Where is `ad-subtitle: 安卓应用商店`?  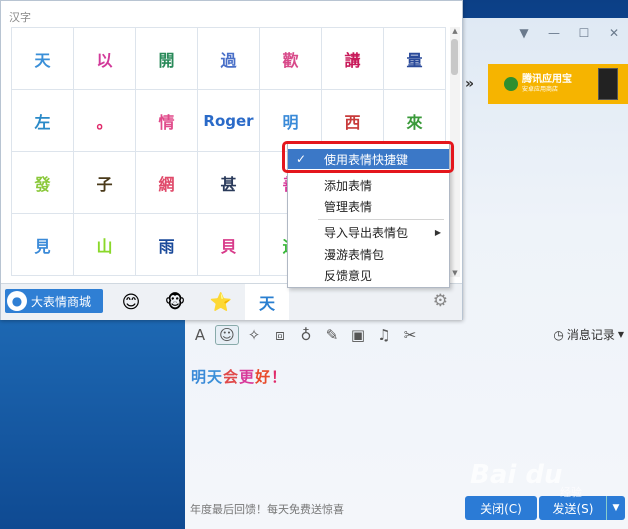 ad-subtitle: 安卓应用商店 is located at coordinates (540, 89).